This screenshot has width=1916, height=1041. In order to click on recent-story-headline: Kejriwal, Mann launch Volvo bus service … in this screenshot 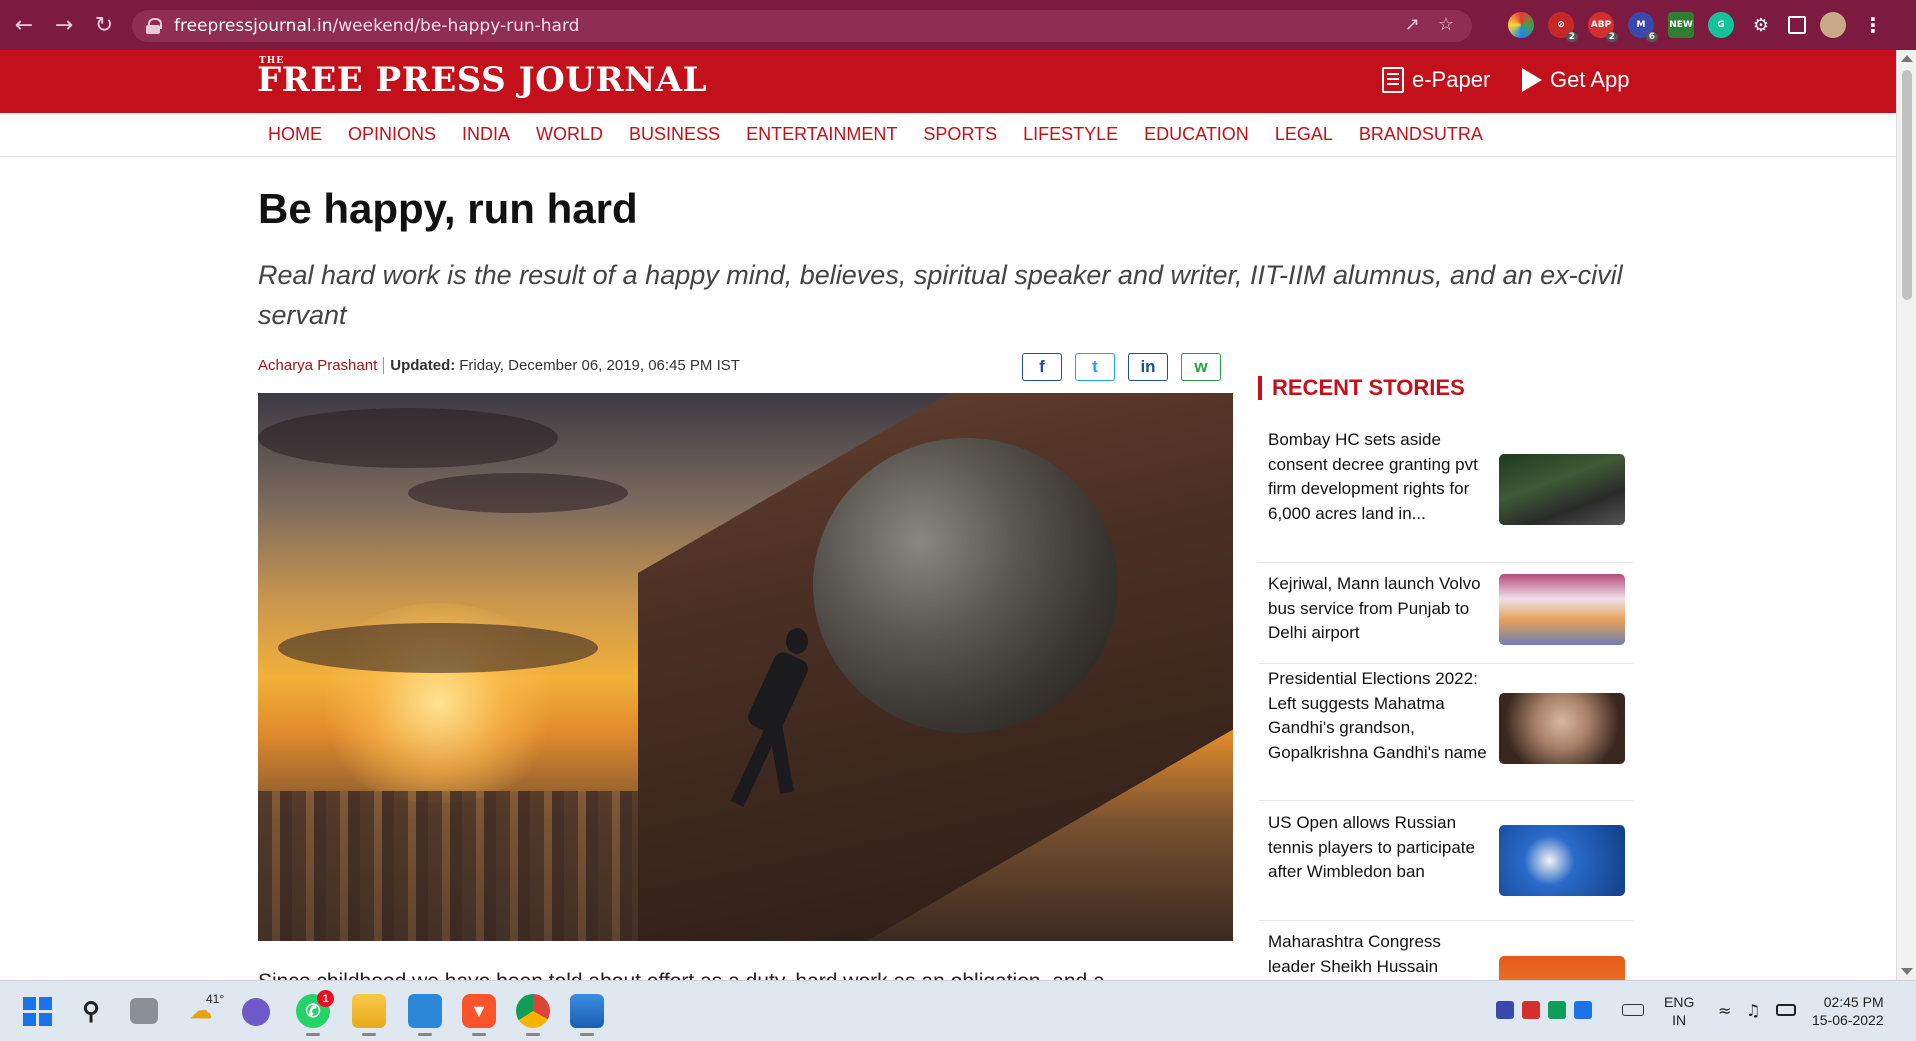, I will do `click(1379, 609)`.